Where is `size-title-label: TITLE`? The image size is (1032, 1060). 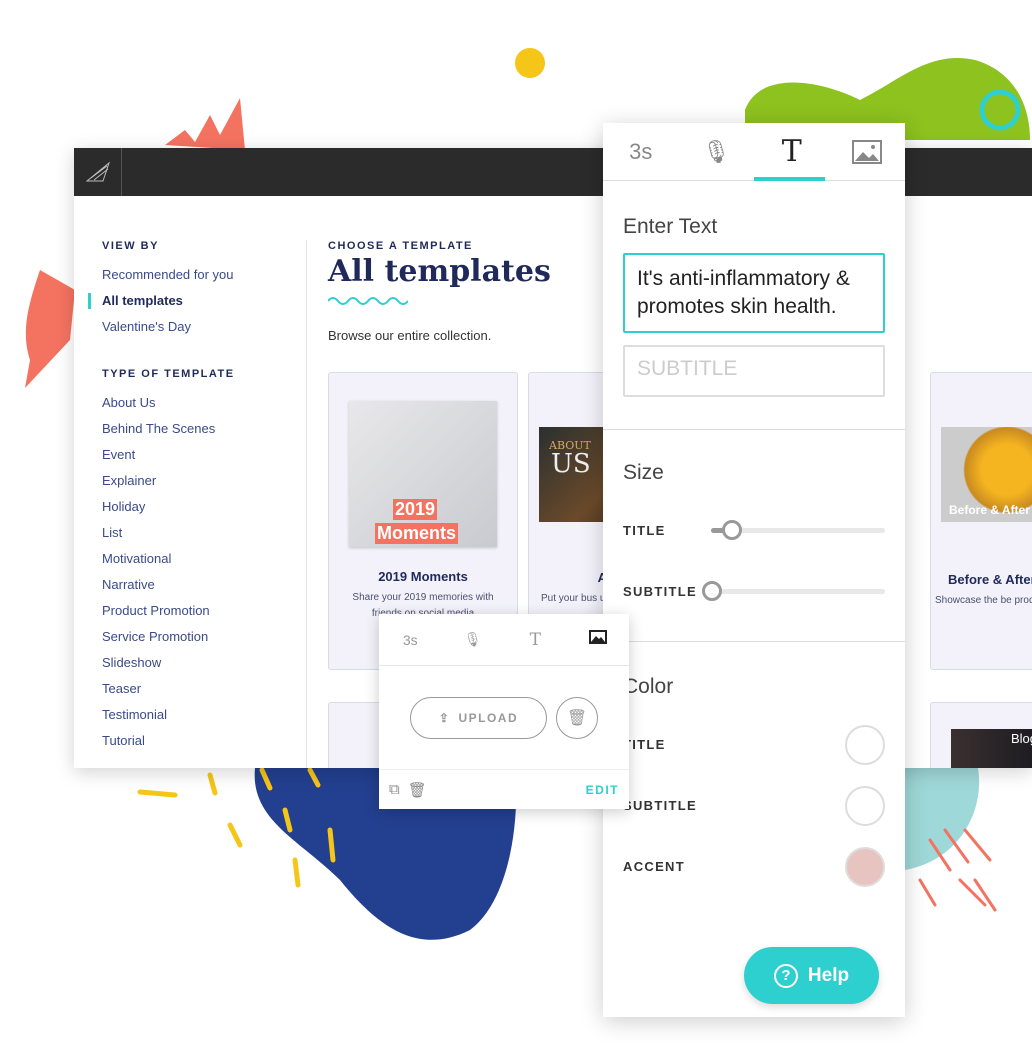 size-title-label: TITLE is located at coordinates (644, 530).